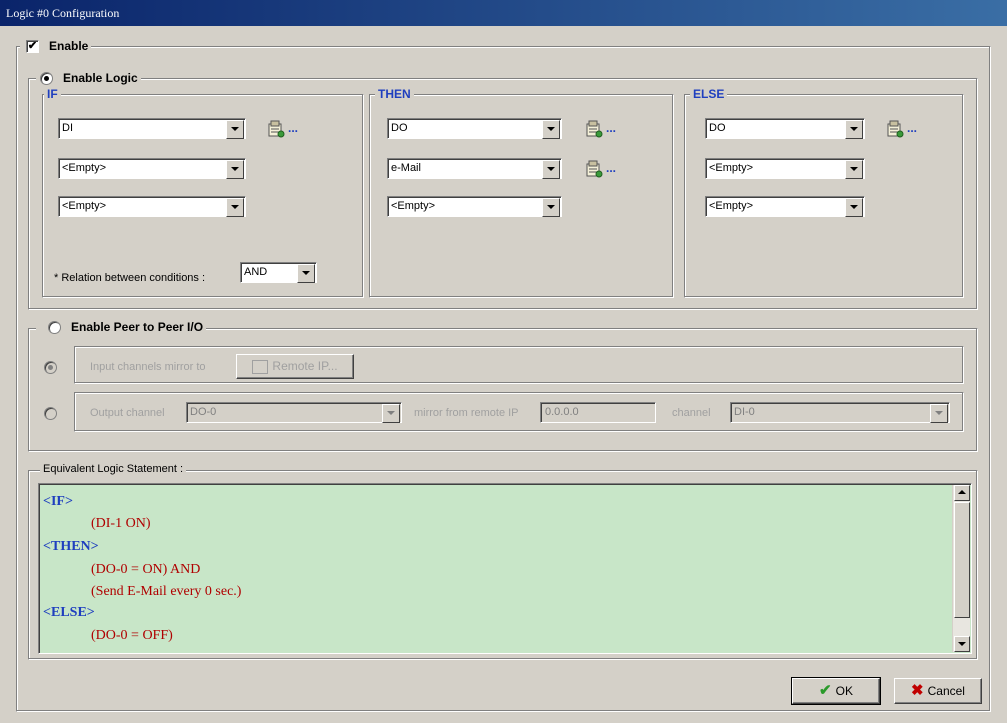 Image resolution: width=1007 pixels, height=723 pixels. I want to click on checkmark-icon: ✔, so click(825, 690).